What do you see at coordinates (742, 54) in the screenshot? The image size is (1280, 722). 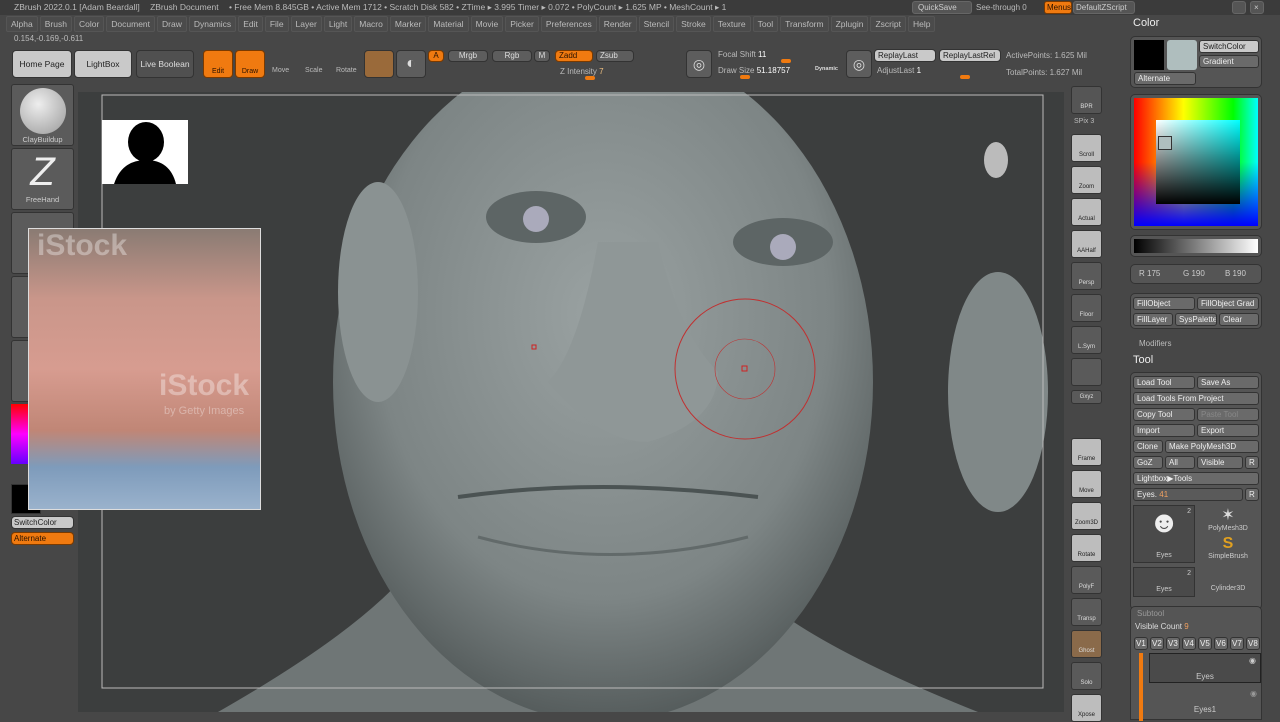 I see `focal-shift-slider: Focal Shift 11` at bounding box center [742, 54].